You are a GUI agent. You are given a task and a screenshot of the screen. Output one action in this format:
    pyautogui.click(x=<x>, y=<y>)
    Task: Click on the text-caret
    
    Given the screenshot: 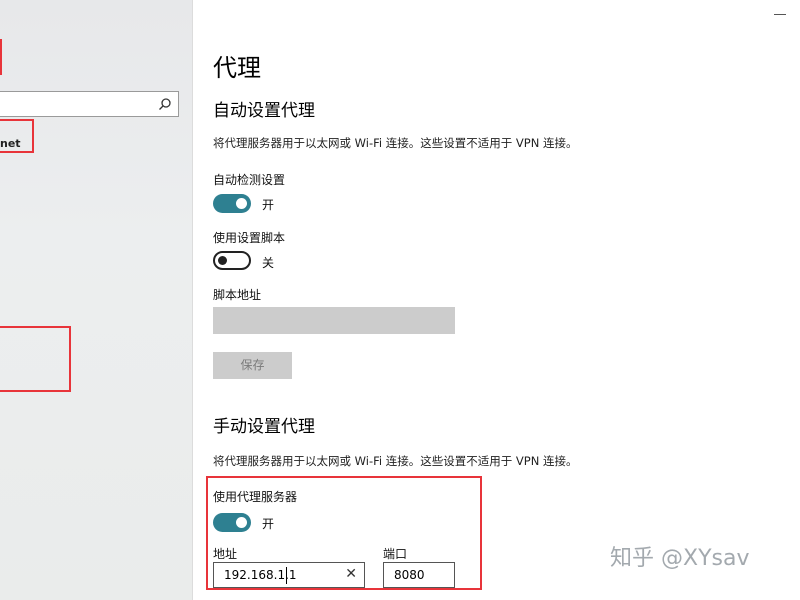 What is the action you would take?
    pyautogui.click(x=286, y=575)
    